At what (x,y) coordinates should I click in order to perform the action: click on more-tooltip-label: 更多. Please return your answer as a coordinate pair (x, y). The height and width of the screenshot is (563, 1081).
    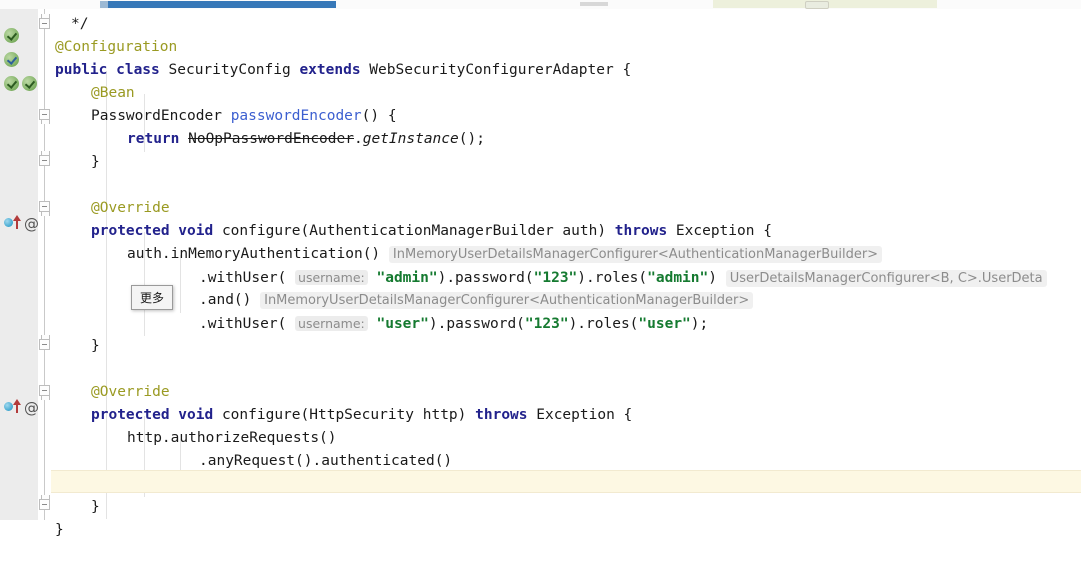
    Looking at the image, I should click on (151, 298).